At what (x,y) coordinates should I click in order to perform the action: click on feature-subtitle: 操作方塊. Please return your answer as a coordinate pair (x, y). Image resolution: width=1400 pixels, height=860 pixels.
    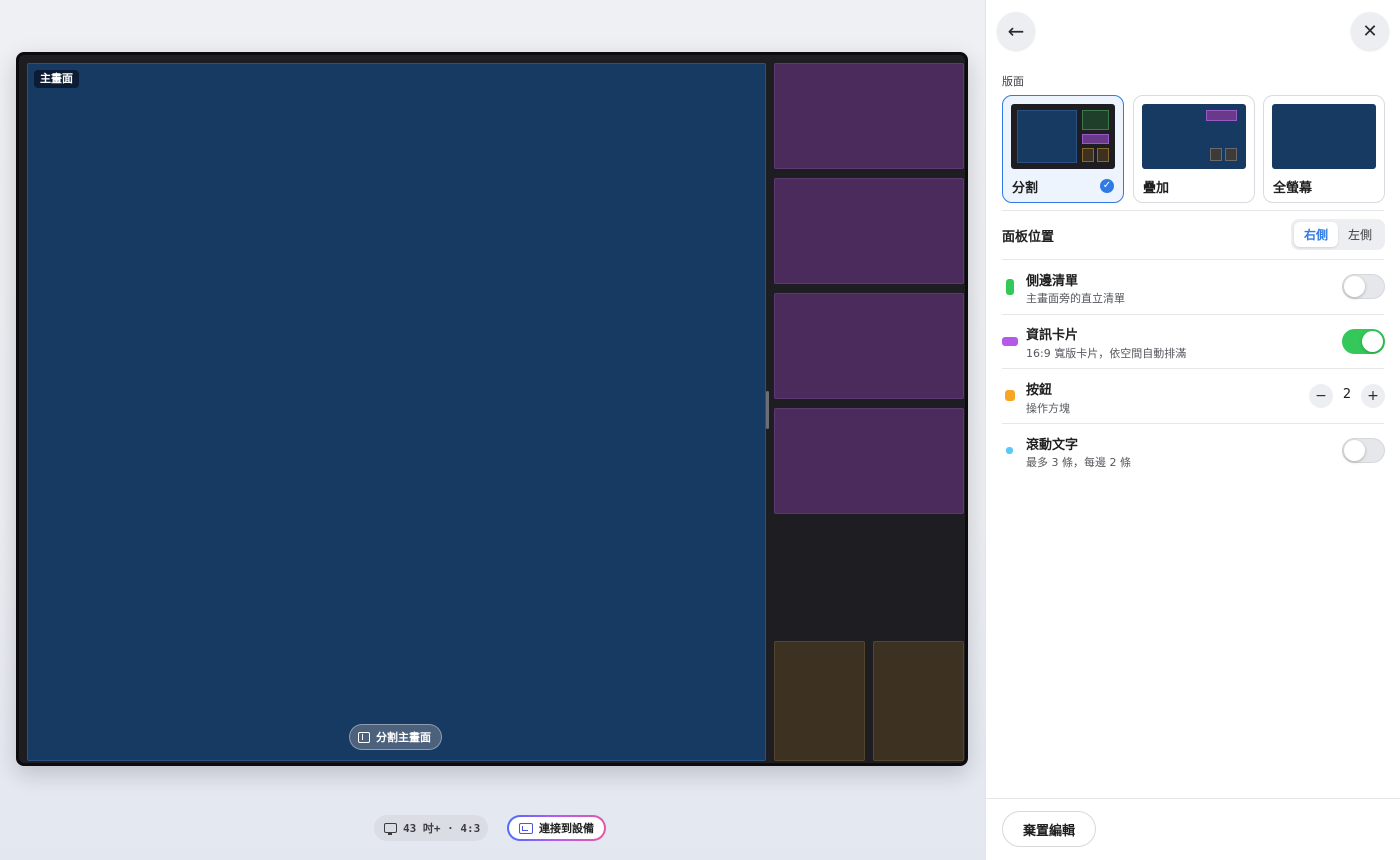
    Looking at the image, I should click on (1048, 408).